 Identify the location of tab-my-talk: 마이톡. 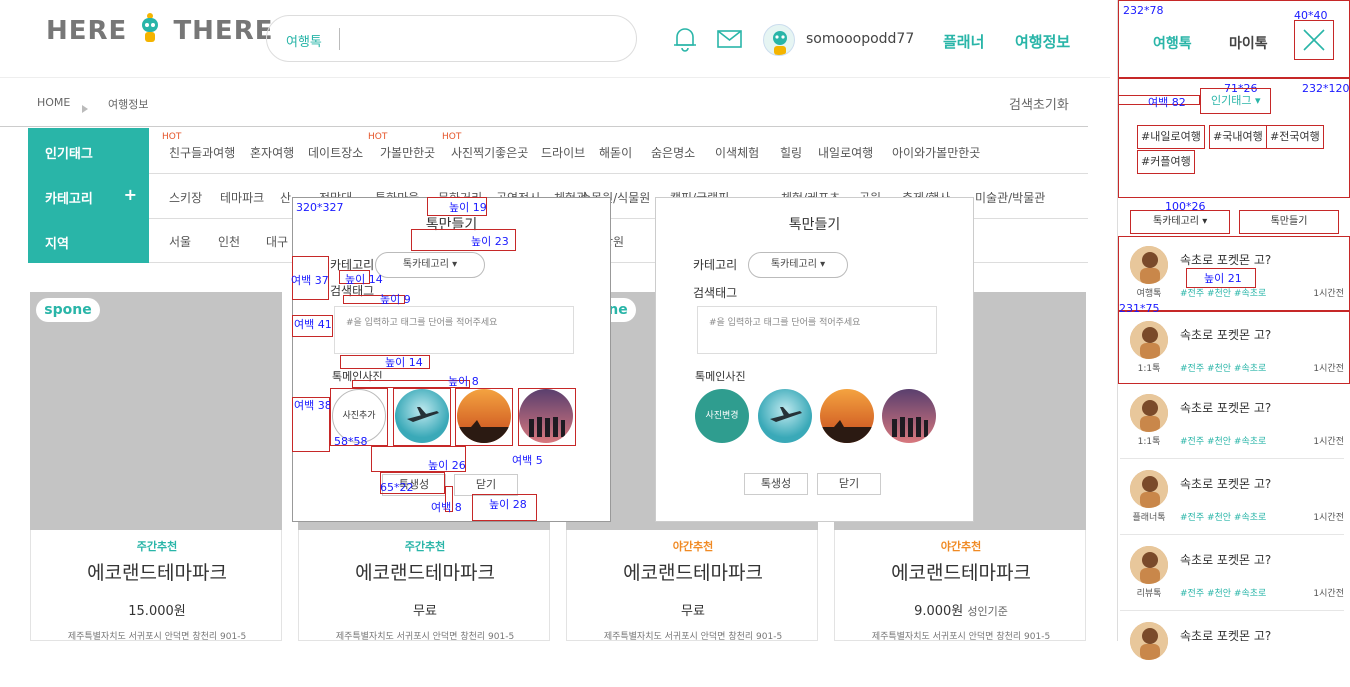
(1248, 43).